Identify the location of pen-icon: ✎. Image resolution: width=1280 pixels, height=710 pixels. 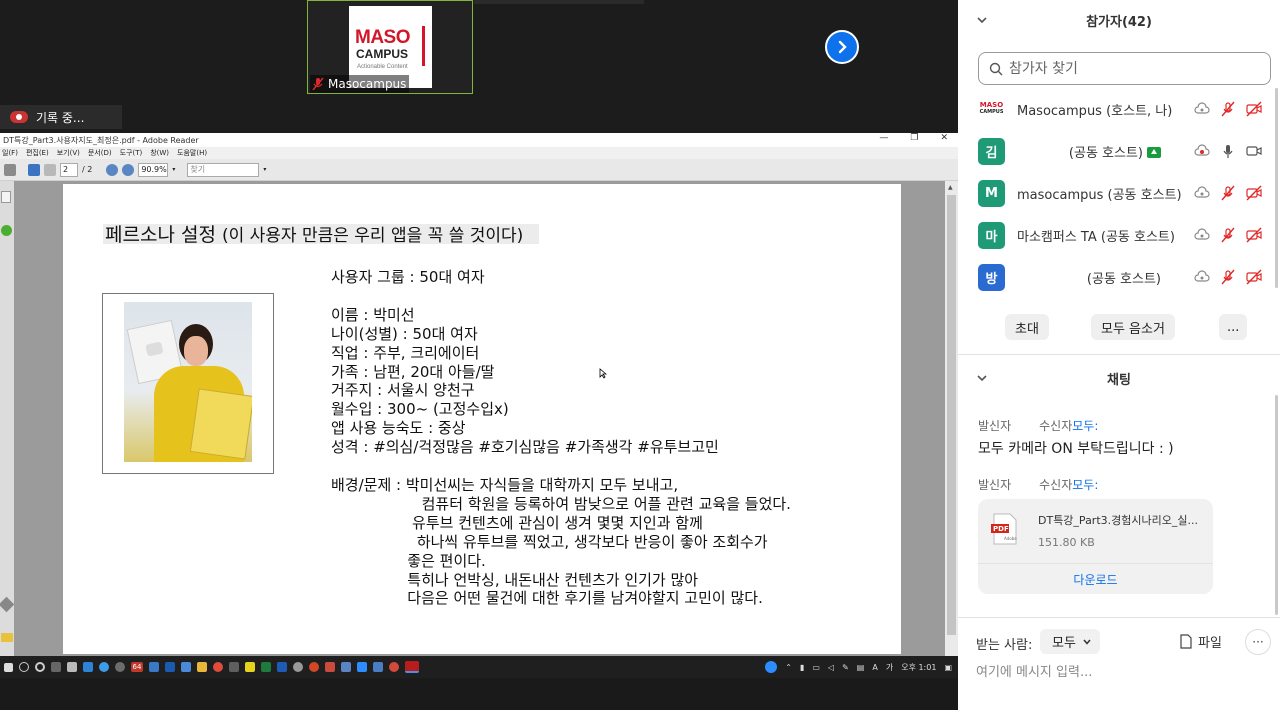
(845, 667).